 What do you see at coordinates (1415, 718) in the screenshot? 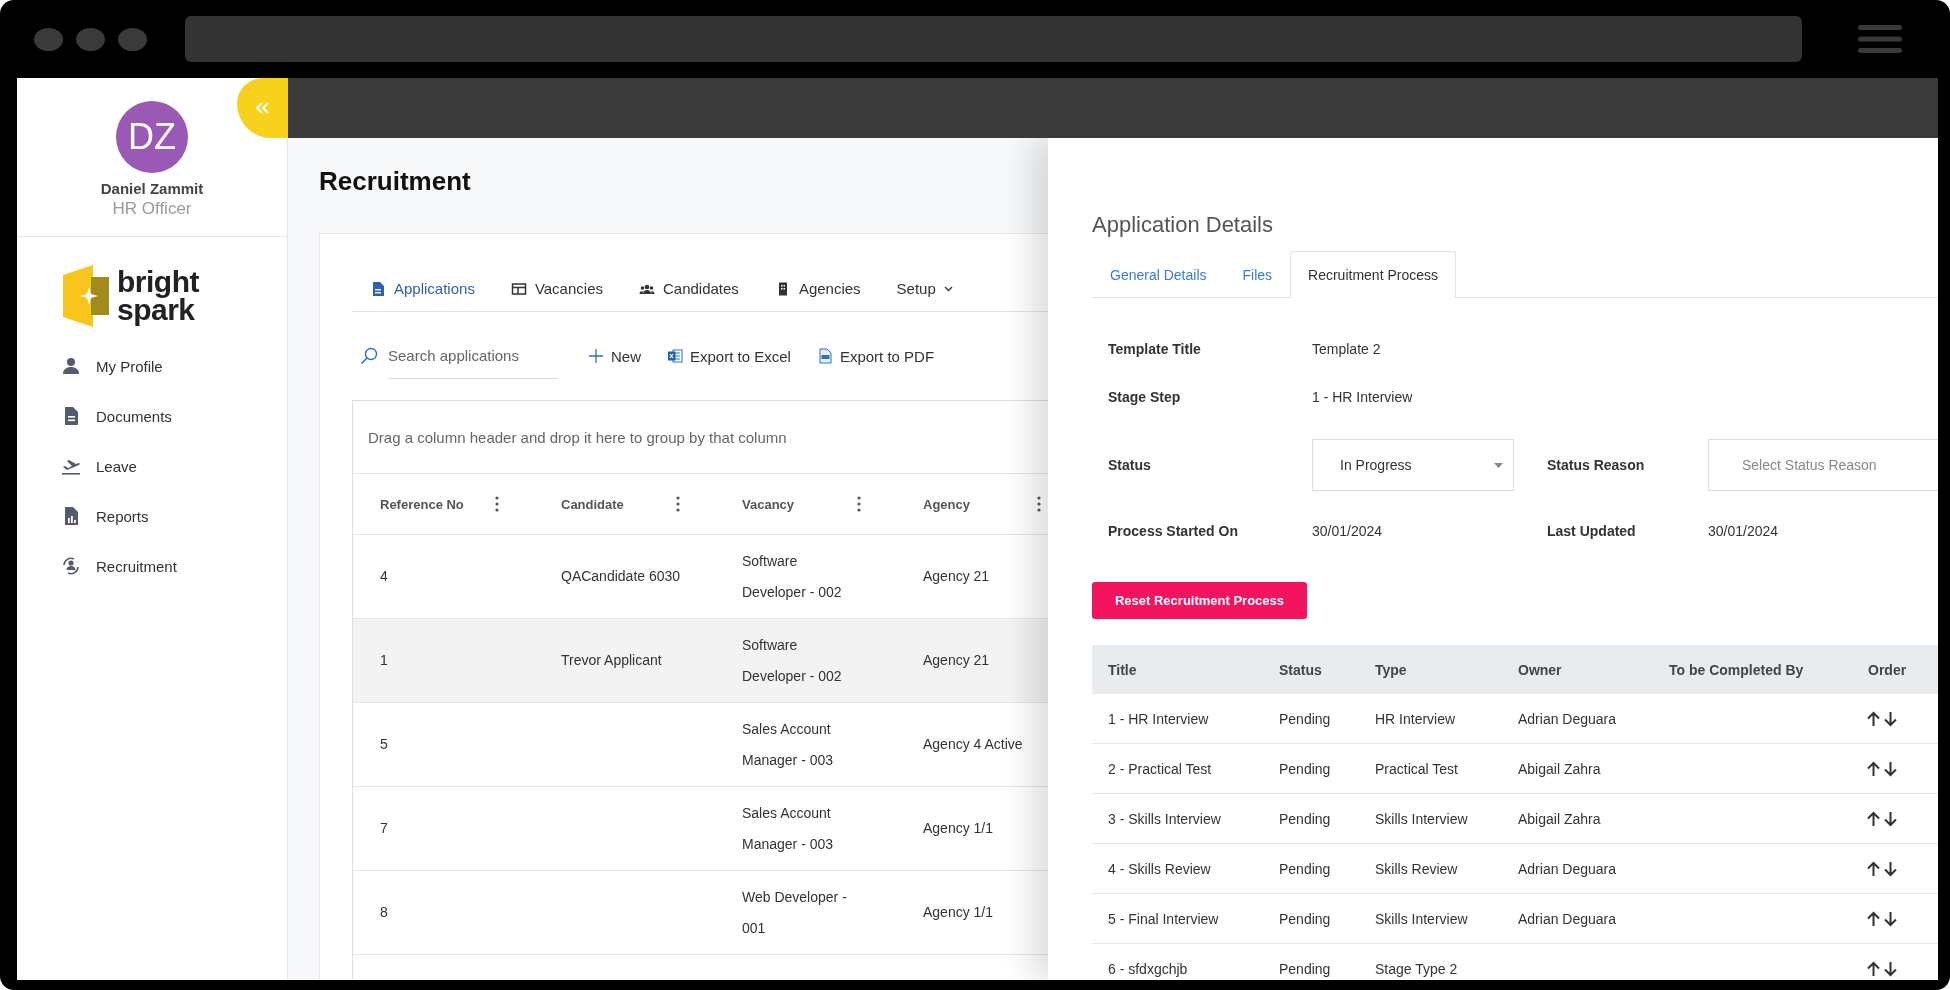
I see `table-cell: HR Interview` at bounding box center [1415, 718].